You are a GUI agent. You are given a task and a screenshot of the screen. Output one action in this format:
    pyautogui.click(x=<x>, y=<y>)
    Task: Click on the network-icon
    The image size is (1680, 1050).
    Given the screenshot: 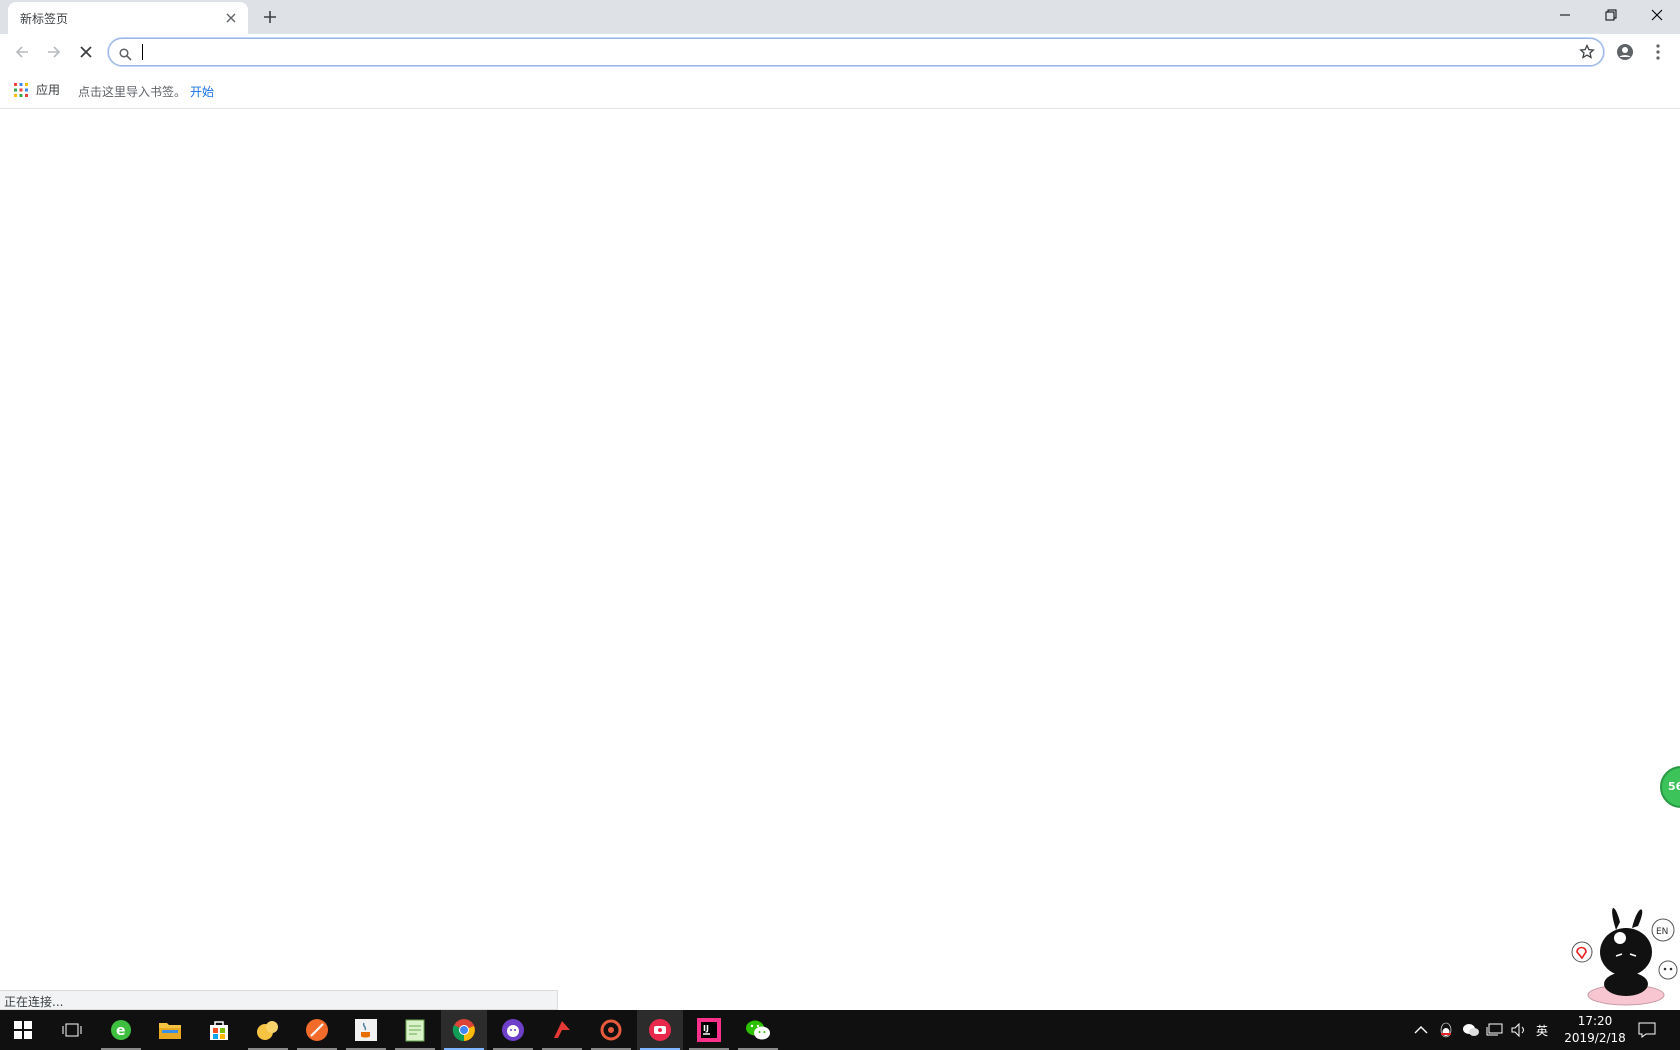 What is the action you would take?
    pyautogui.click(x=1494, y=1029)
    